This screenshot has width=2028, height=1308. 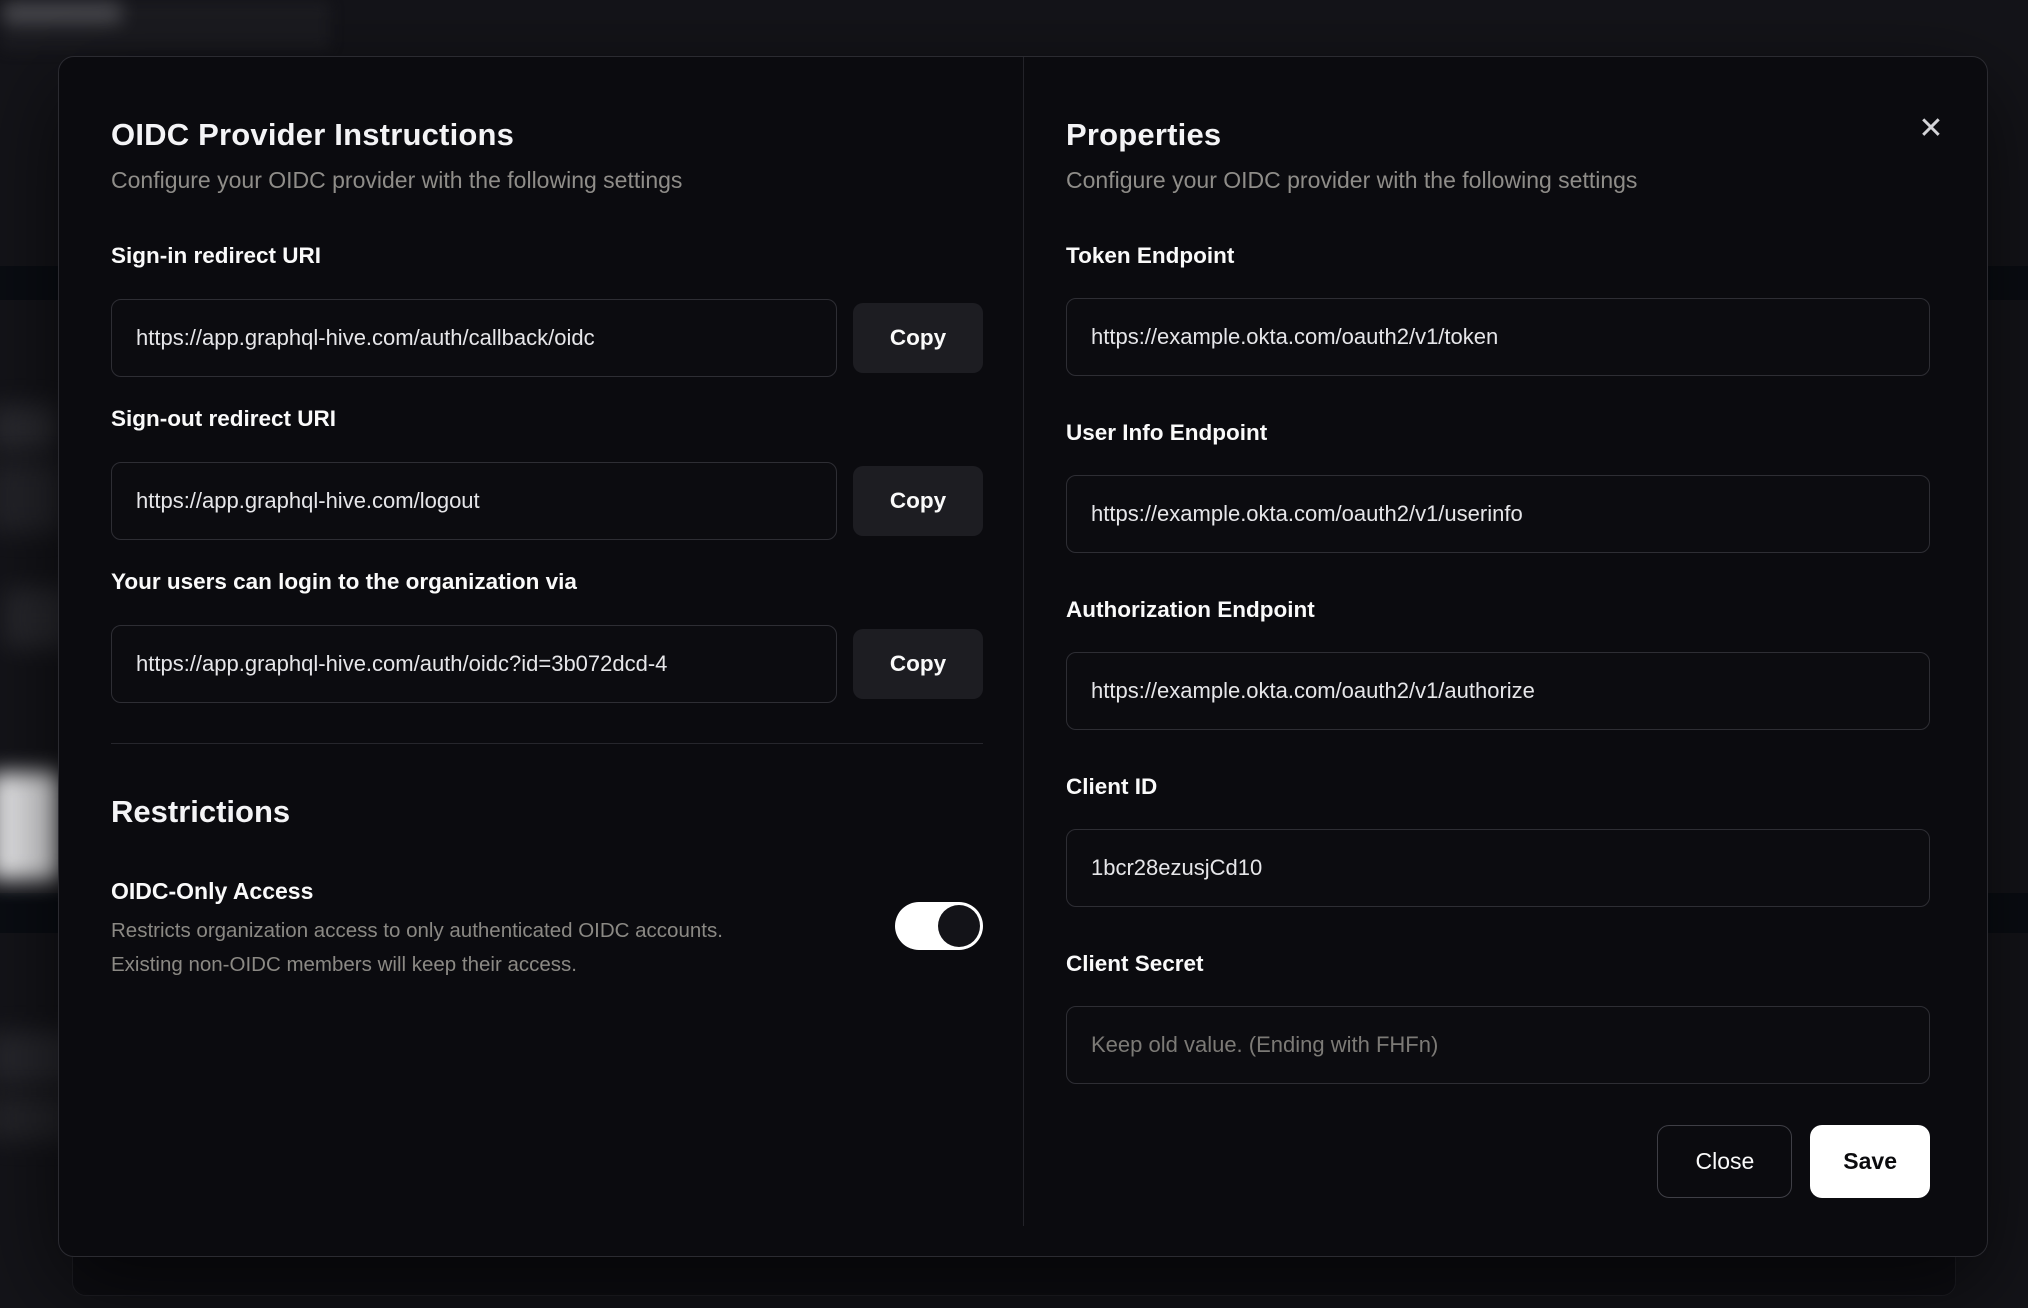 I want to click on user-info-endpoint-row, so click(x=1498, y=514).